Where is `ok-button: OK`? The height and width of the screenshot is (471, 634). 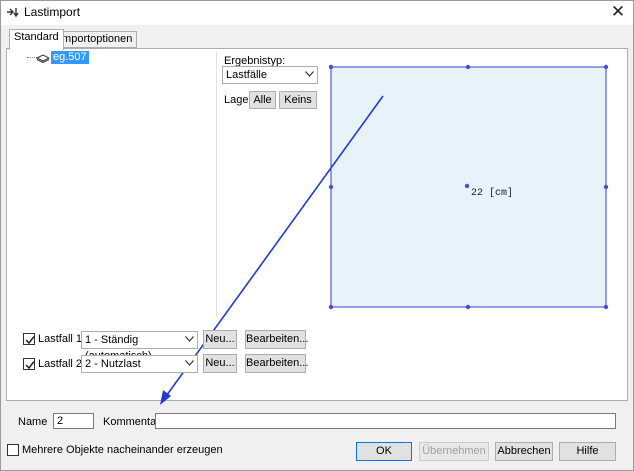
ok-button: OK is located at coordinates (384, 451).